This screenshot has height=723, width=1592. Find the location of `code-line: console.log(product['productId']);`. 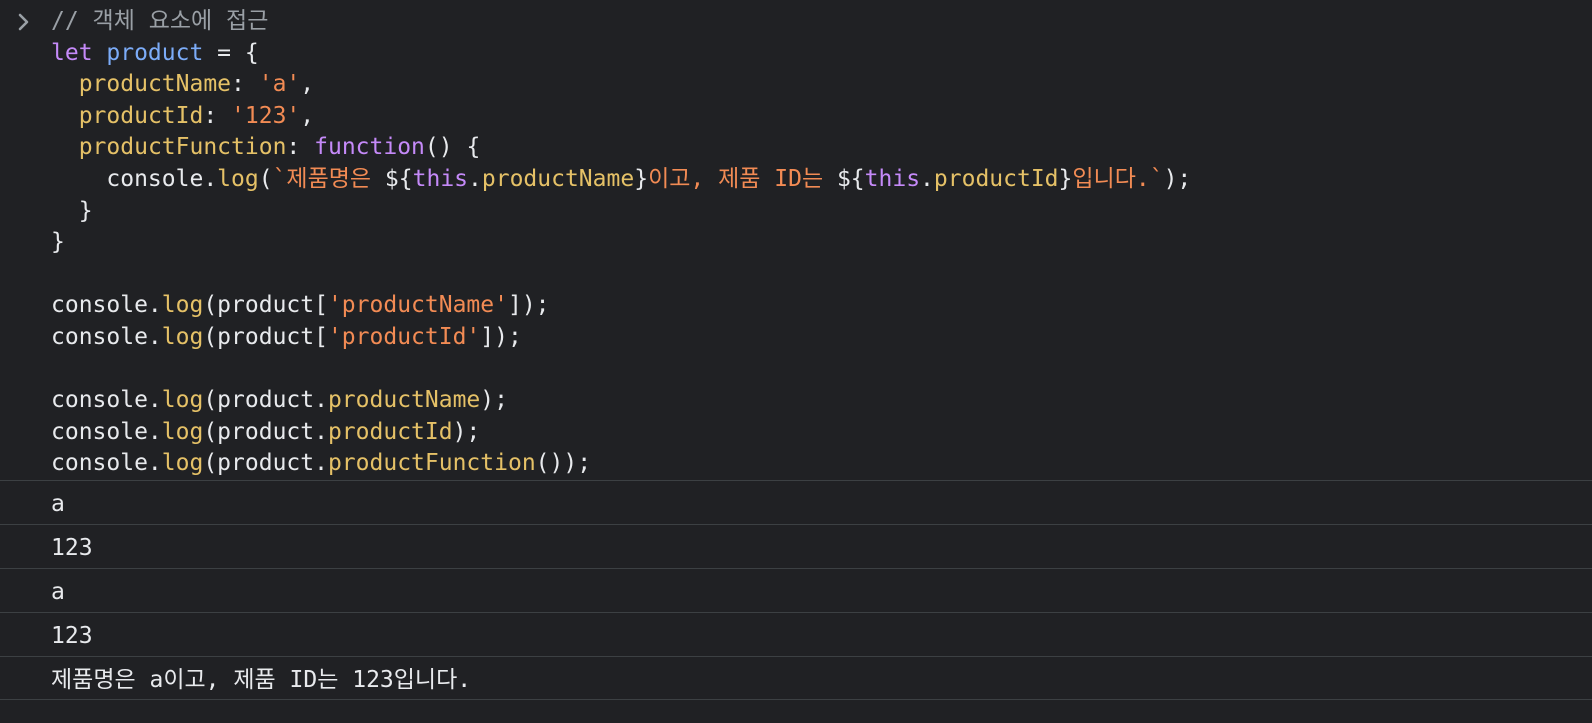

code-line: console.log(product['productId']); is located at coordinates (821, 338).